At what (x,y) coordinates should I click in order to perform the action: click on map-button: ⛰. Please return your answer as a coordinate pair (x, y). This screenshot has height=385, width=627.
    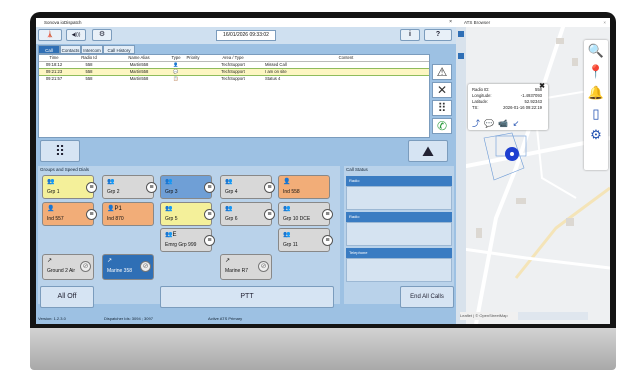
    Looking at the image, I should click on (428, 151).